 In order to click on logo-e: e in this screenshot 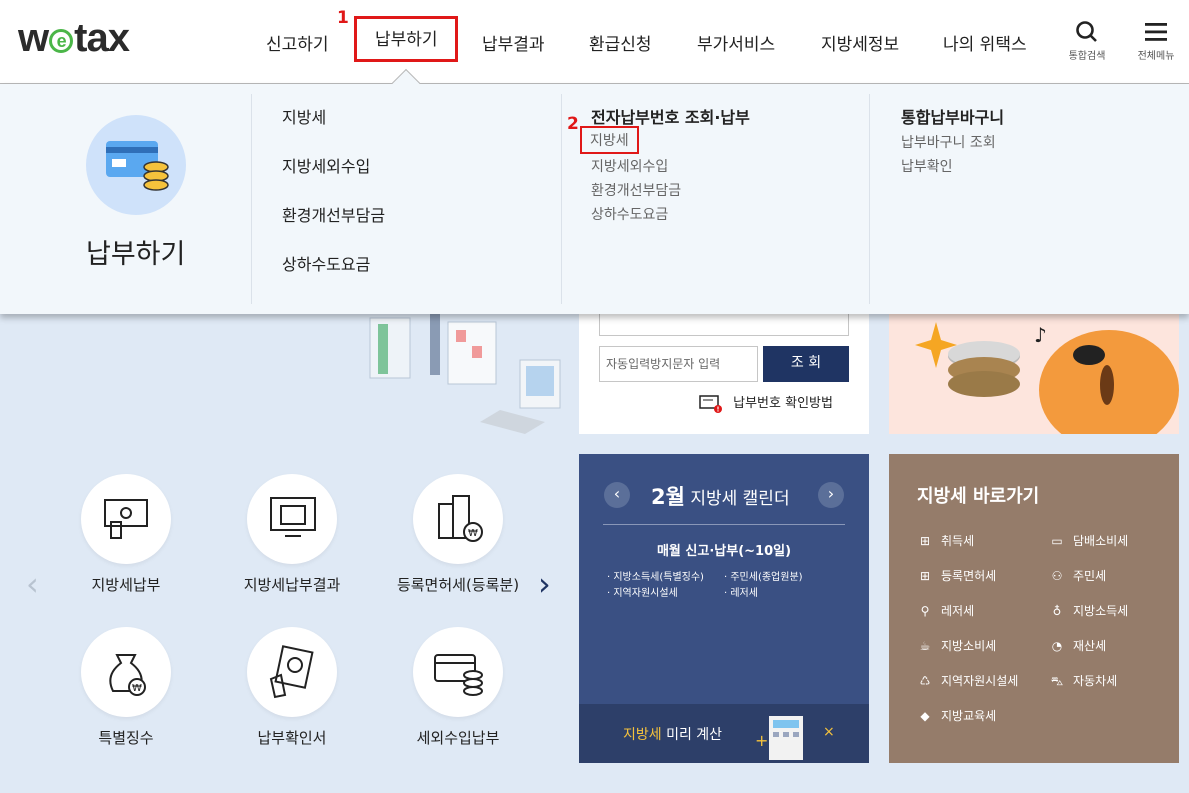, I will do `click(61, 41)`.